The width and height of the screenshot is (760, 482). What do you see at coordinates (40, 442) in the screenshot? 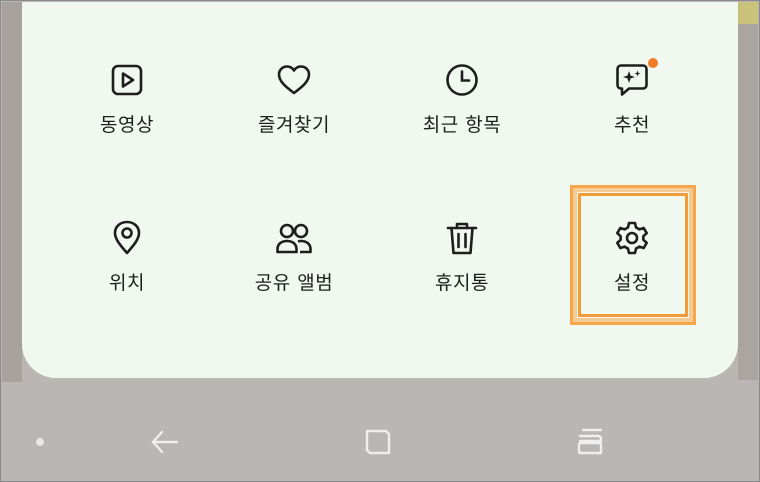
I see `navbar-pin-dot` at bounding box center [40, 442].